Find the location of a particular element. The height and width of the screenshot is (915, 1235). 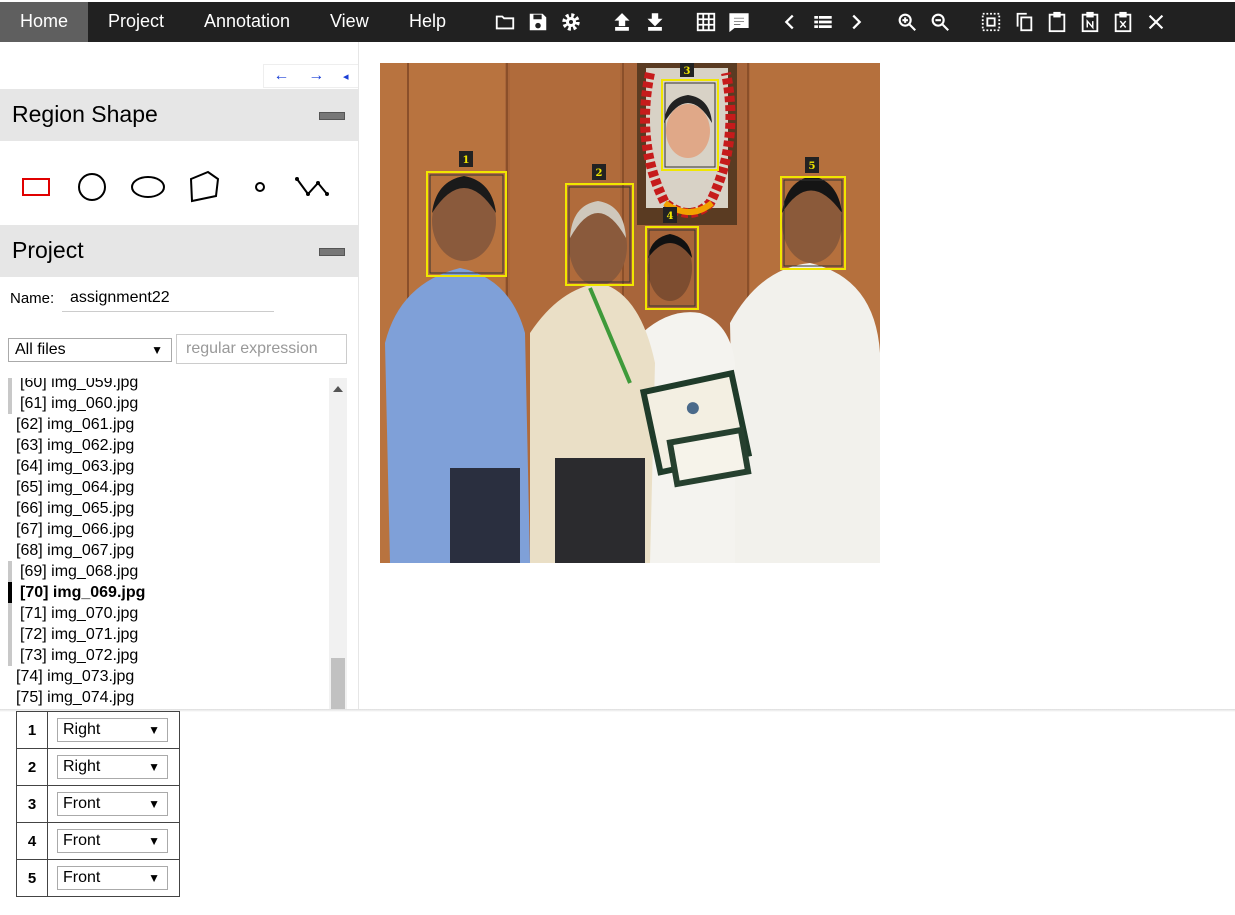

region-attributes-table: 1 Right ▼ 2 Right ▼ 3 Front ▼ 4 Front ▼ 5 Front ▼ is located at coordinates (98, 804).